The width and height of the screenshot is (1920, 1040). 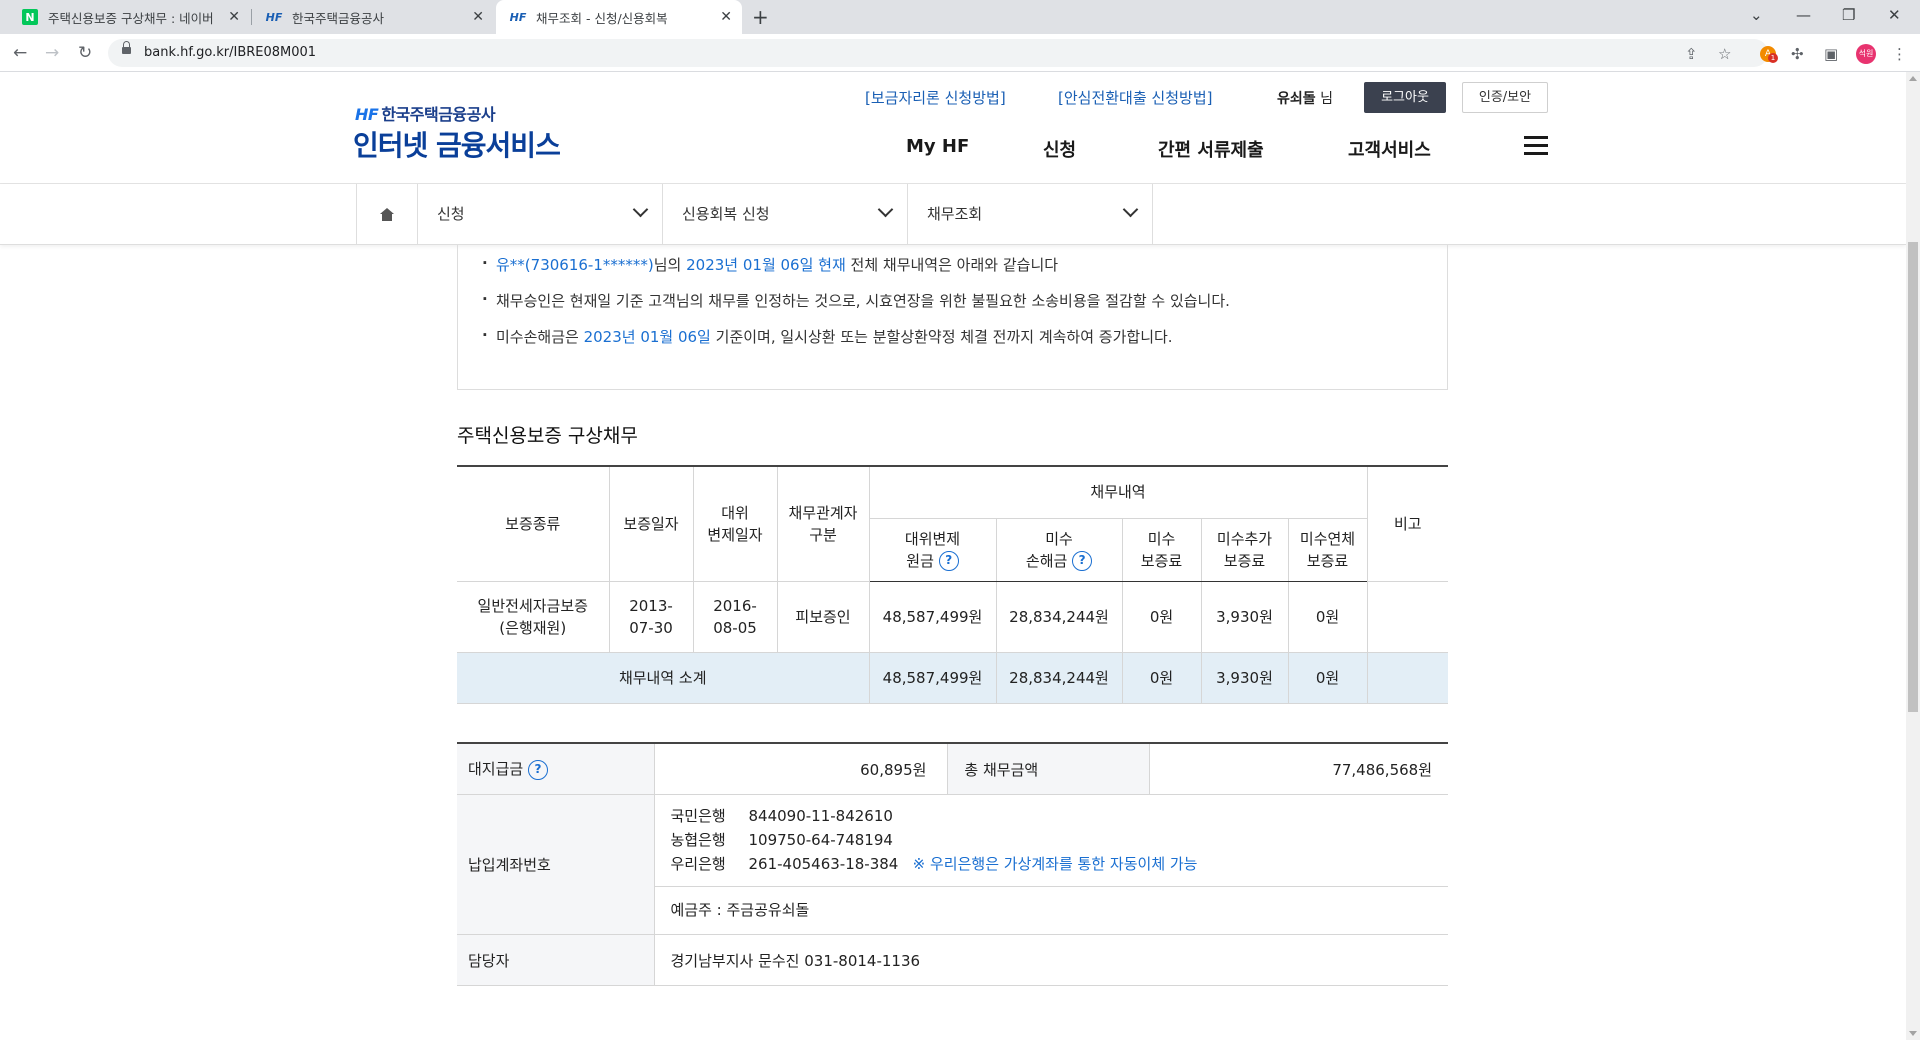 What do you see at coordinates (1756, 15) in the screenshot?
I see `tab-search-icon: ⌄` at bounding box center [1756, 15].